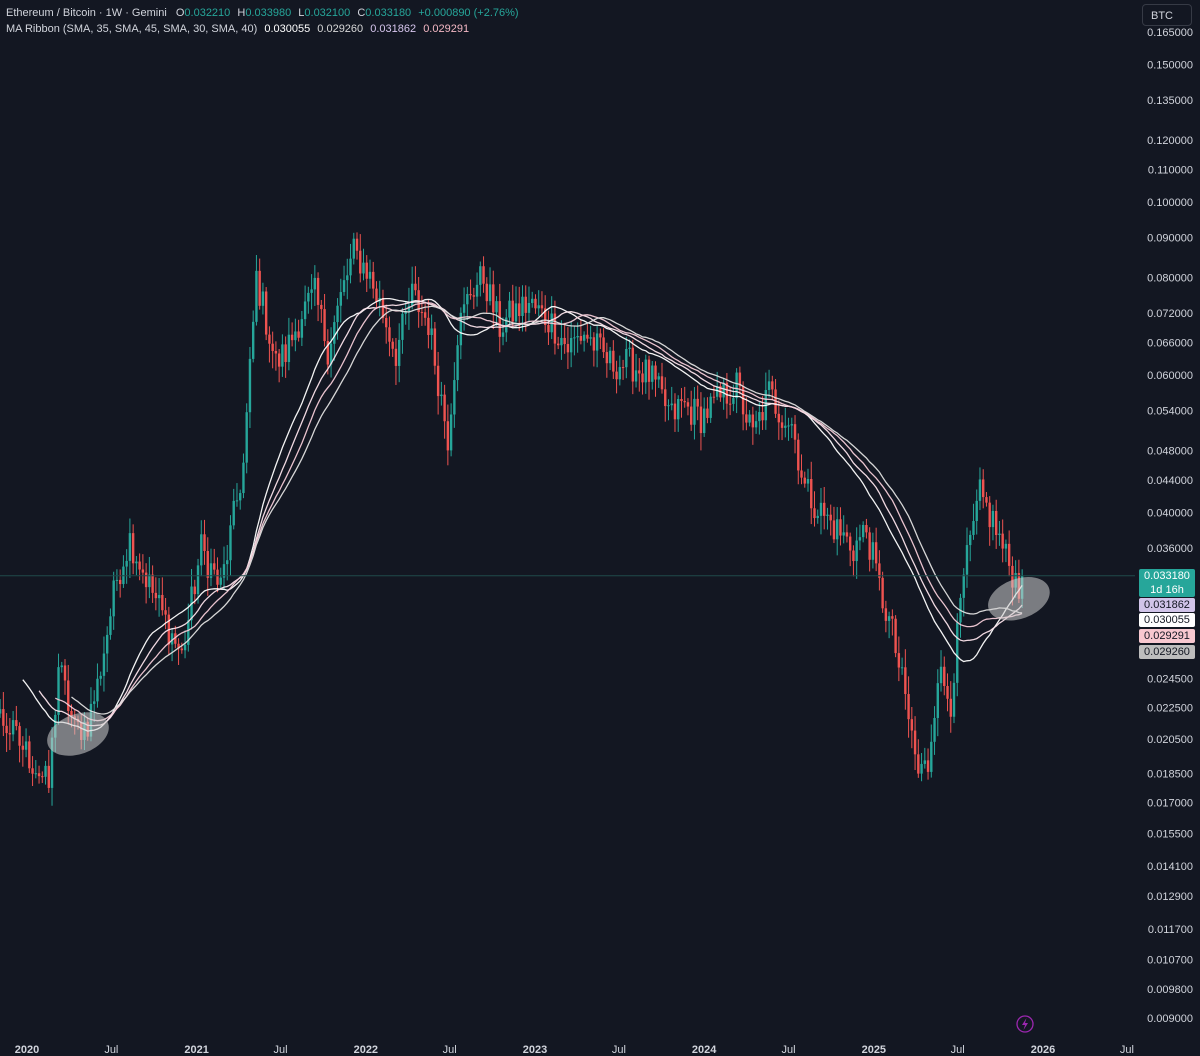 Image resolution: width=1200 pixels, height=1056 pixels. Describe the element at coordinates (704, 1050) in the screenshot. I see `time-tick-label: 2024` at that location.